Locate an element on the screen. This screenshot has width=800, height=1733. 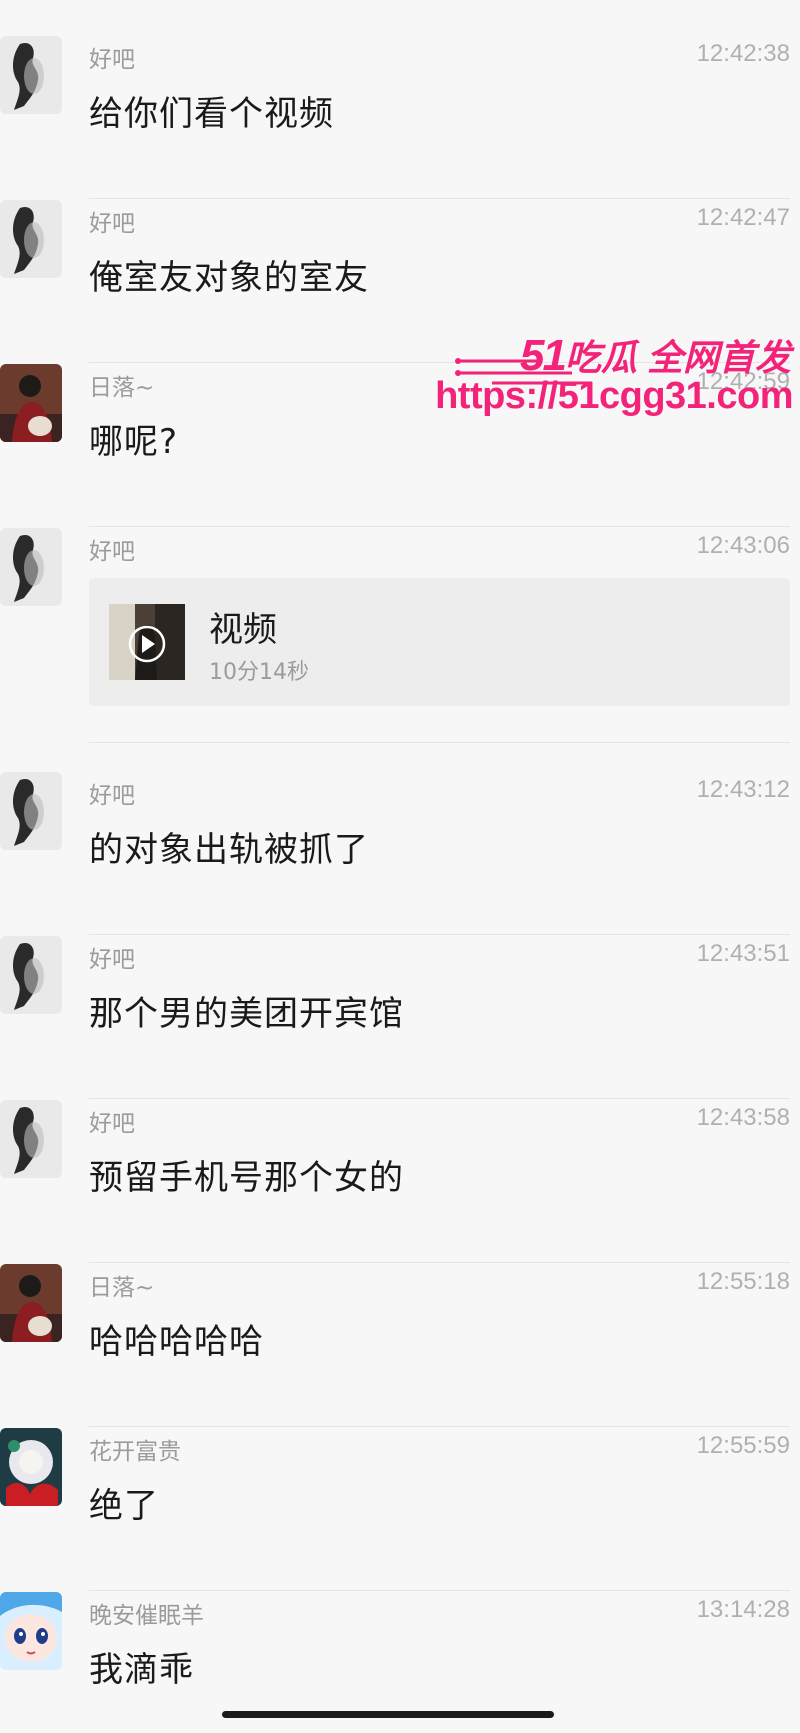
title-bar-fragment: ··· is located at coordinates (400, 7).